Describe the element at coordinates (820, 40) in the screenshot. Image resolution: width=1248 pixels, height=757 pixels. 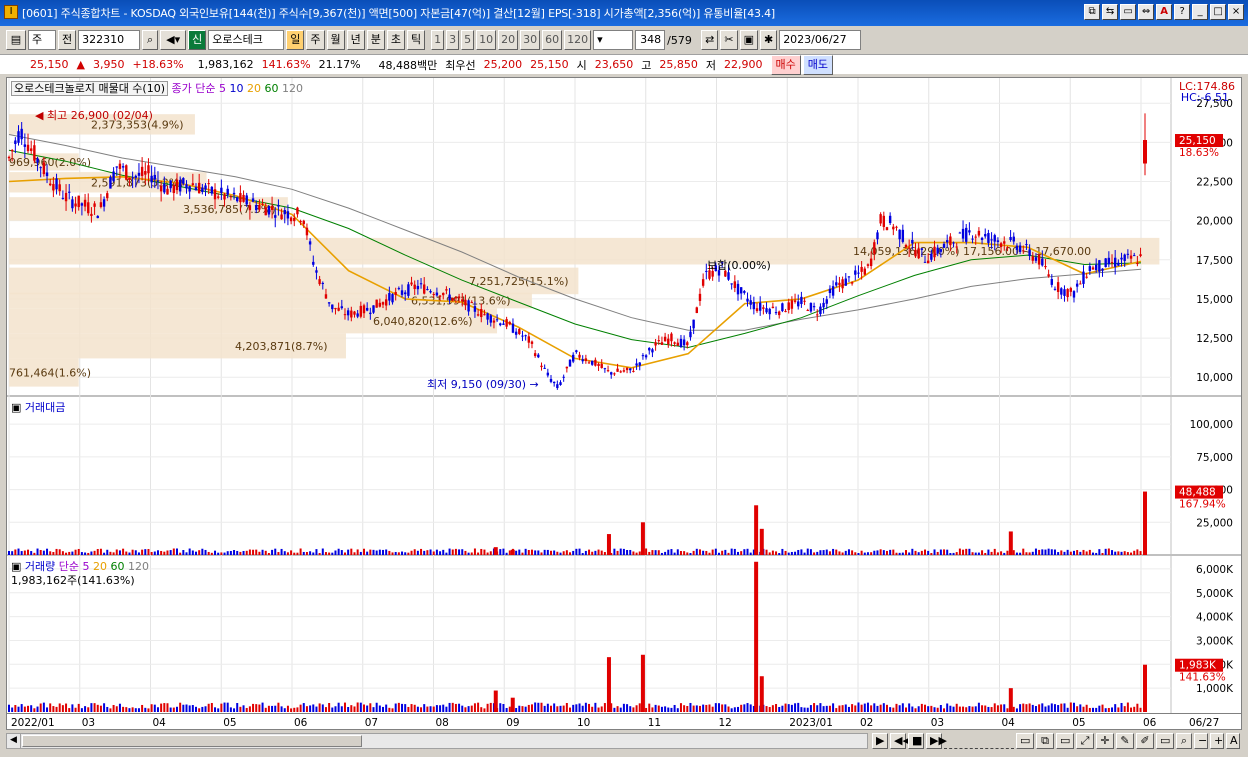
I see `date-field: 2023/06/27` at that location.